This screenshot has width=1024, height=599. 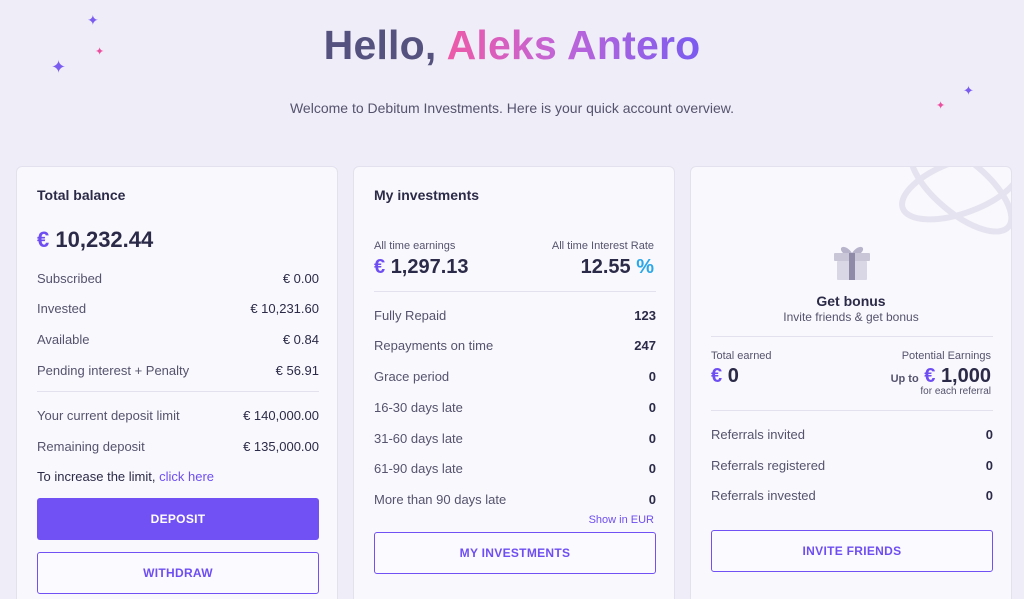 What do you see at coordinates (968, 90) in the screenshot?
I see `sparkle-icon: ✦` at bounding box center [968, 90].